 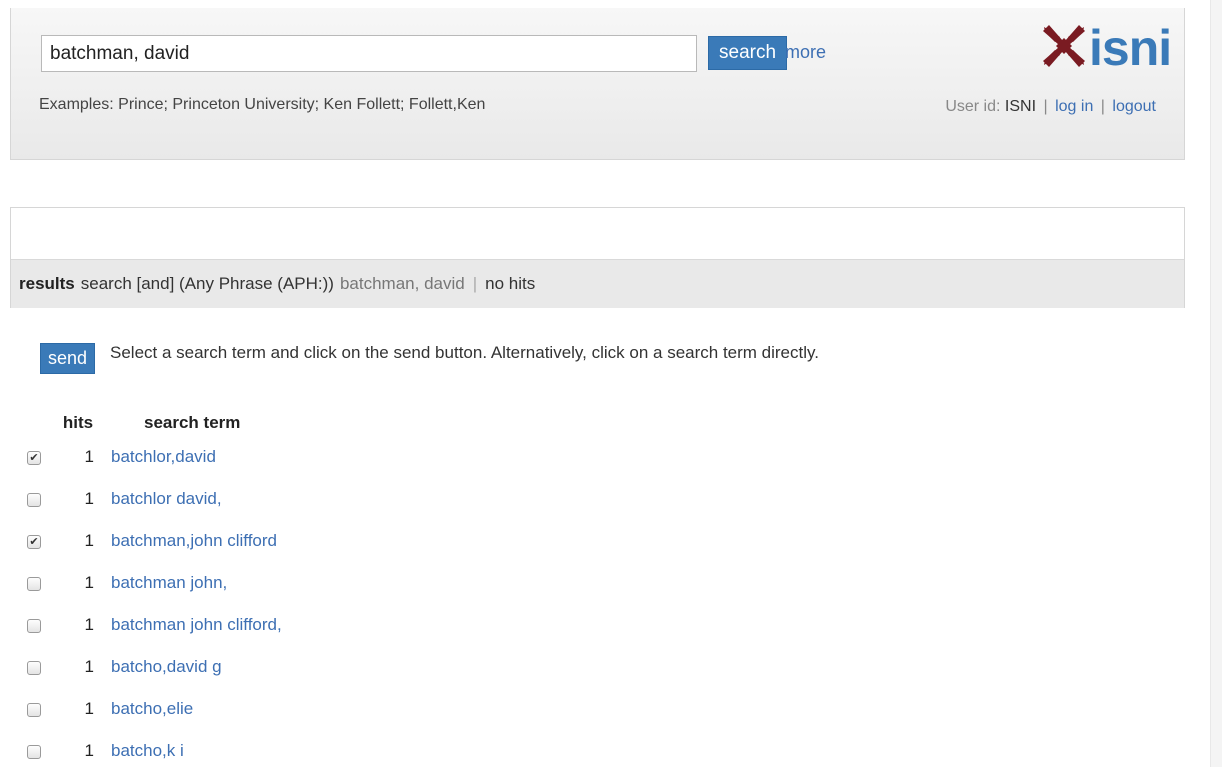 I want to click on column-header-hits: hits, so click(x=78, y=422).